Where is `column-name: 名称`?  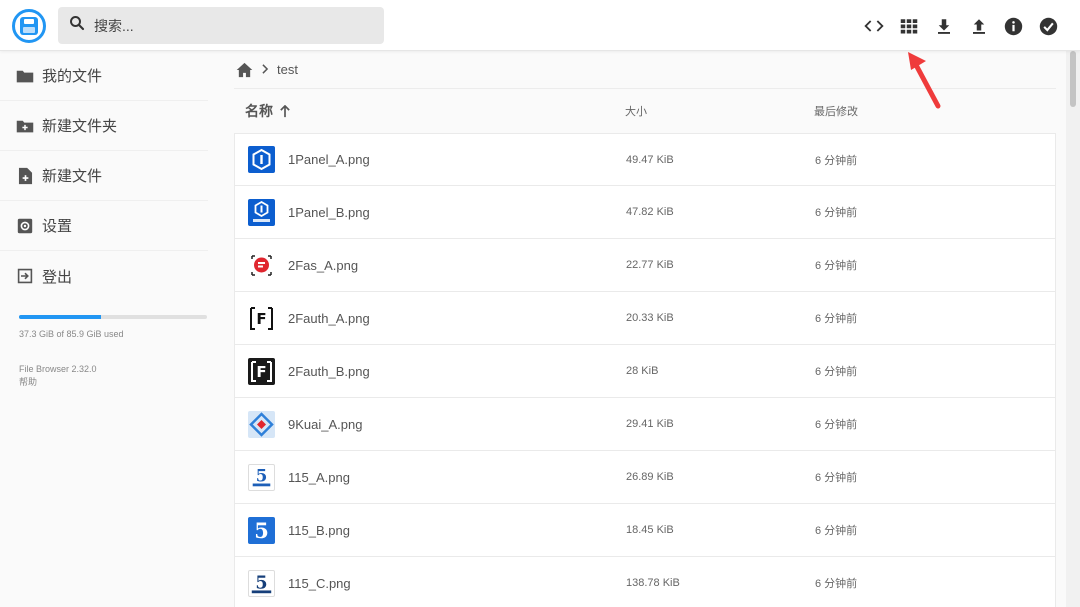
column-name: 名称 is located at coordinates (429, 111).